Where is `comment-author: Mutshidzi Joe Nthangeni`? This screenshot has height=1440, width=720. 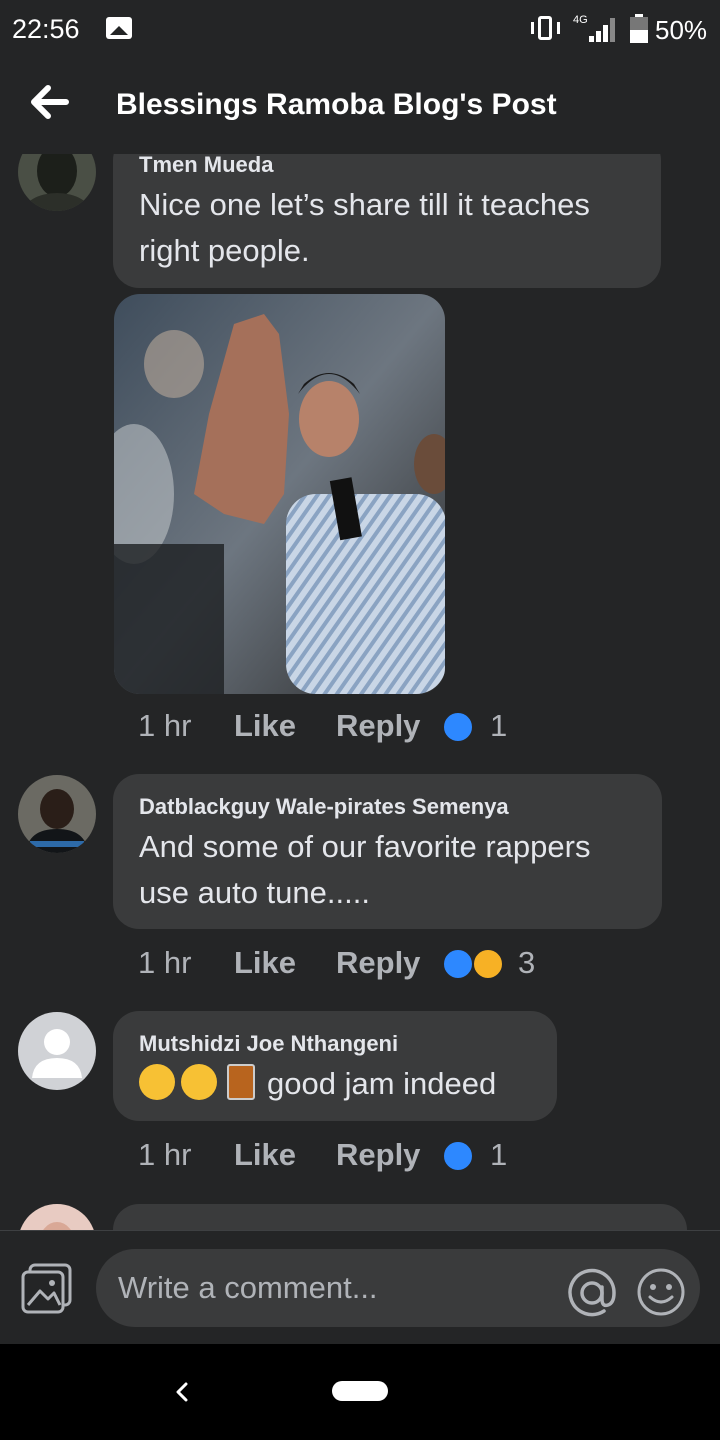
comment-author: Mutshidzi Joe Nthangeni is located at coordinates (335, 1044).